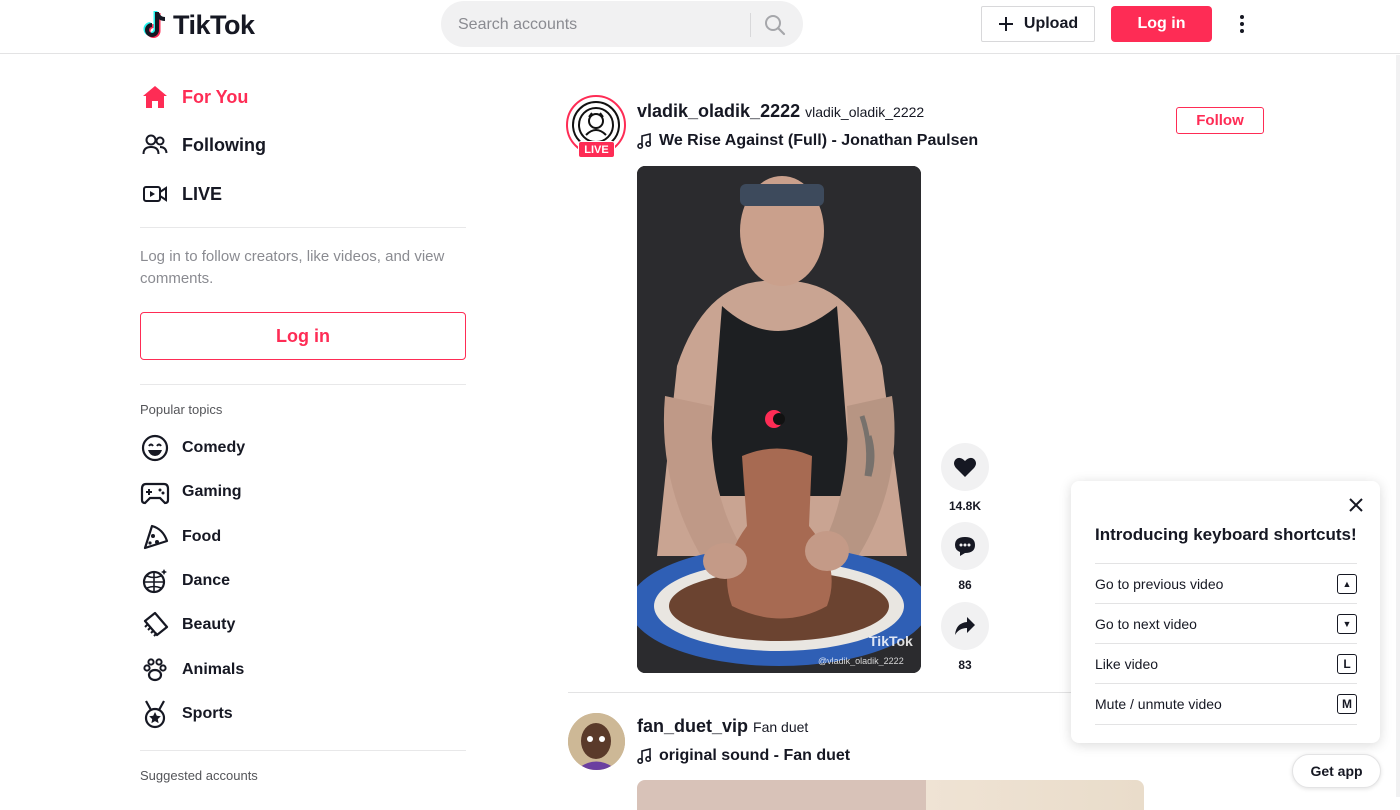 The height and width of the screenshot is (810, 1400). What do you see at coordinates (155, 448) in the screenshot?
I see `smile-icon` at bounding box center [155, 448].